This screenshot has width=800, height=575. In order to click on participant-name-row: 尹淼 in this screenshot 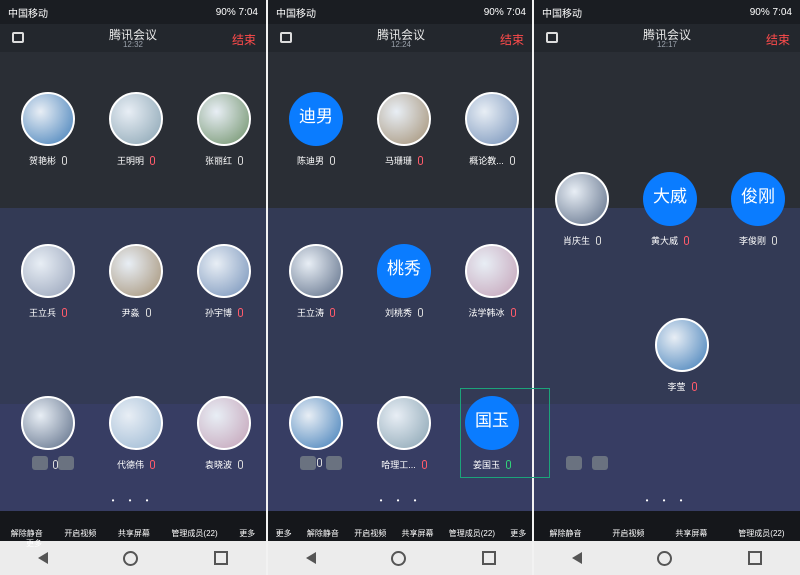, I will do `click(136, 312)`.